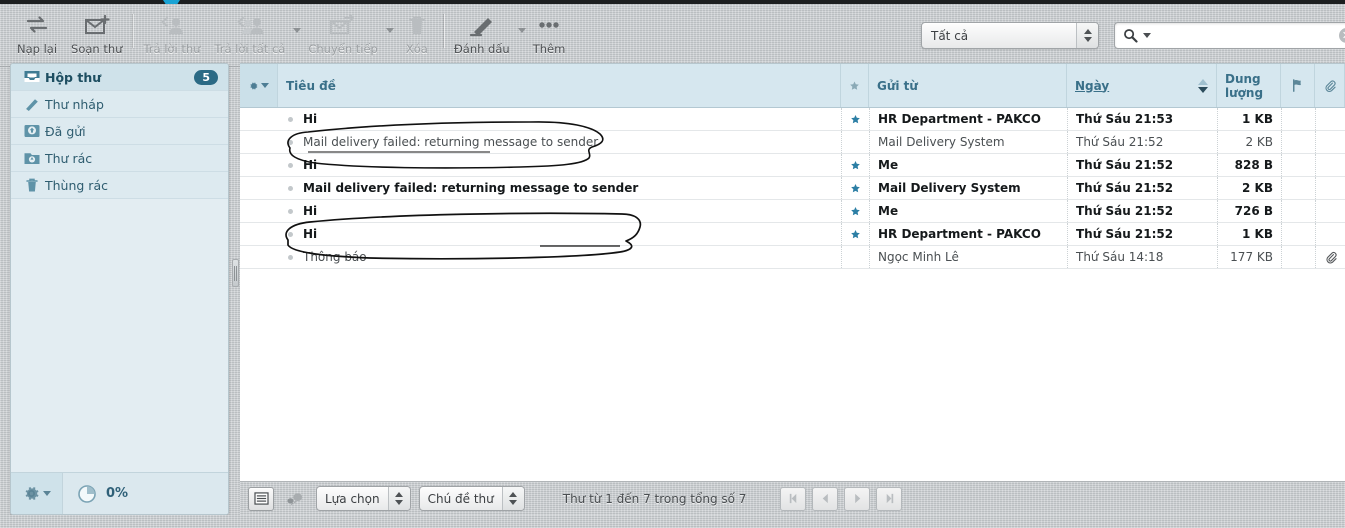 This screenshot has width=1345, height=528. I want to click on row-size: 1 KB, so click(1249, 234).